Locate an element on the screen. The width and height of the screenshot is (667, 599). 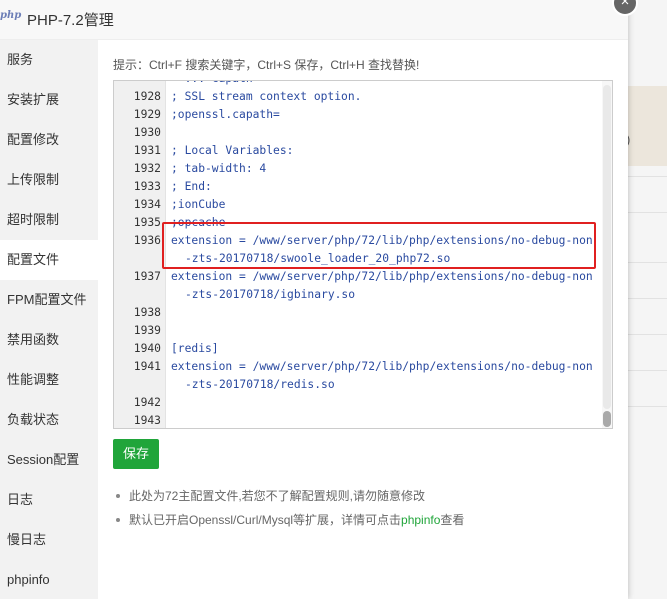
line-number: 1929 is located at coordinates (147, 114).